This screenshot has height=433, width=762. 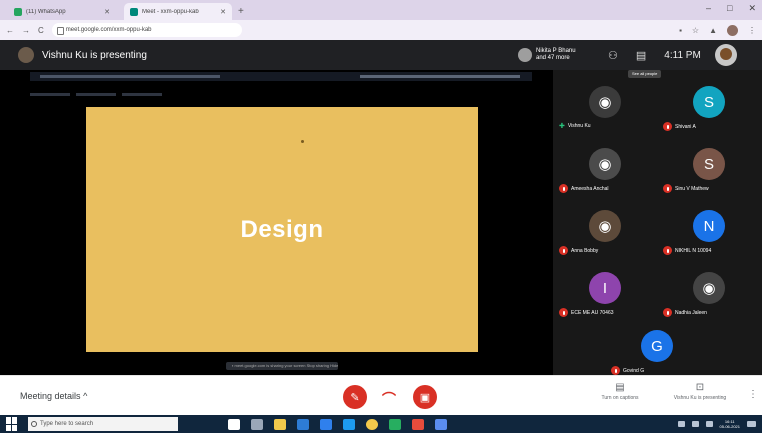 I want to click on participant-tile: ◉ Nadhia Jaleen, so click(x=709, y=293).